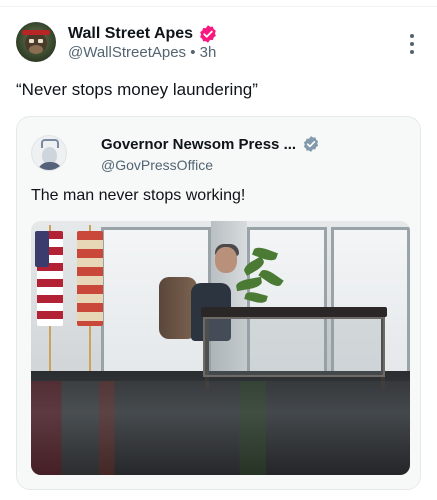 Image resolution: width=437 pixels, height=500 pixels. Describe the element at coordinates (36, 49) in the screenshot. I see `avatar-muzzle` at that location.